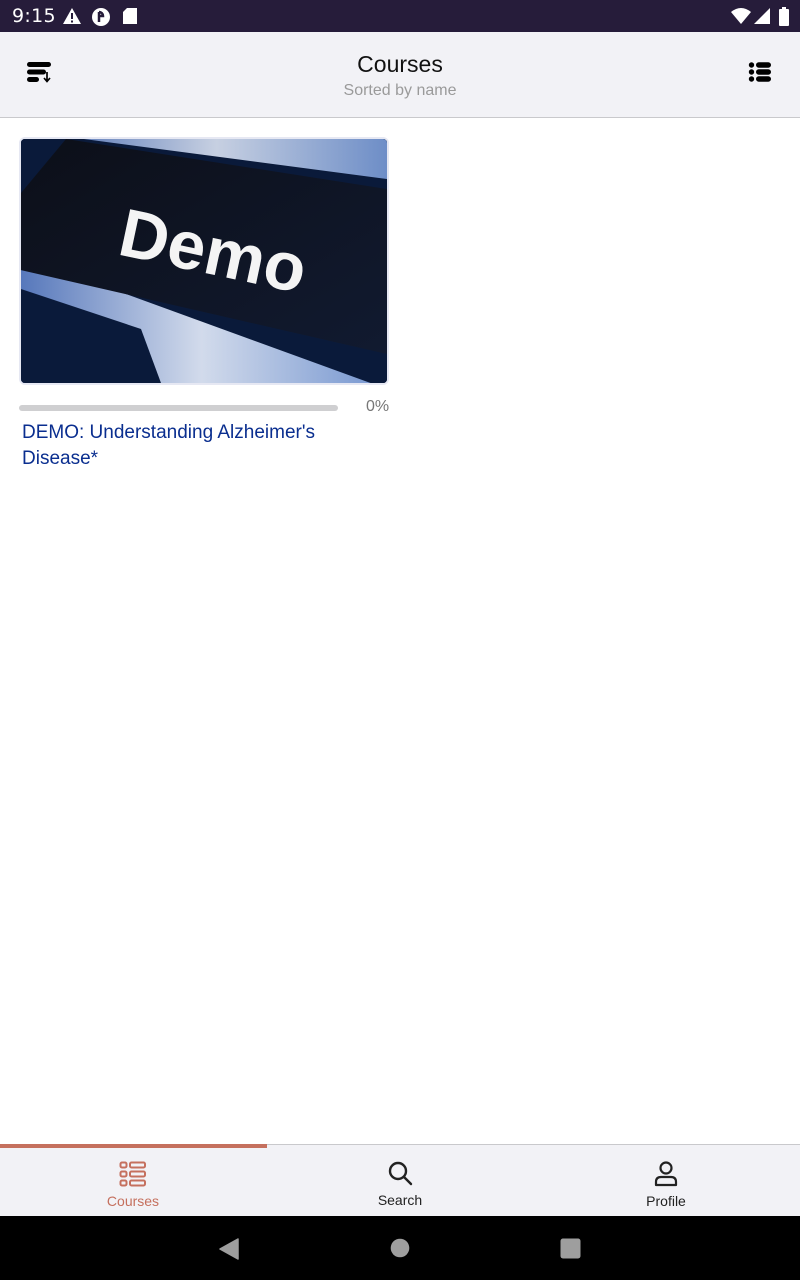 The width and height of the screenshot is (800, 1280). I want to click on recents-icon, so click(570, 1248).